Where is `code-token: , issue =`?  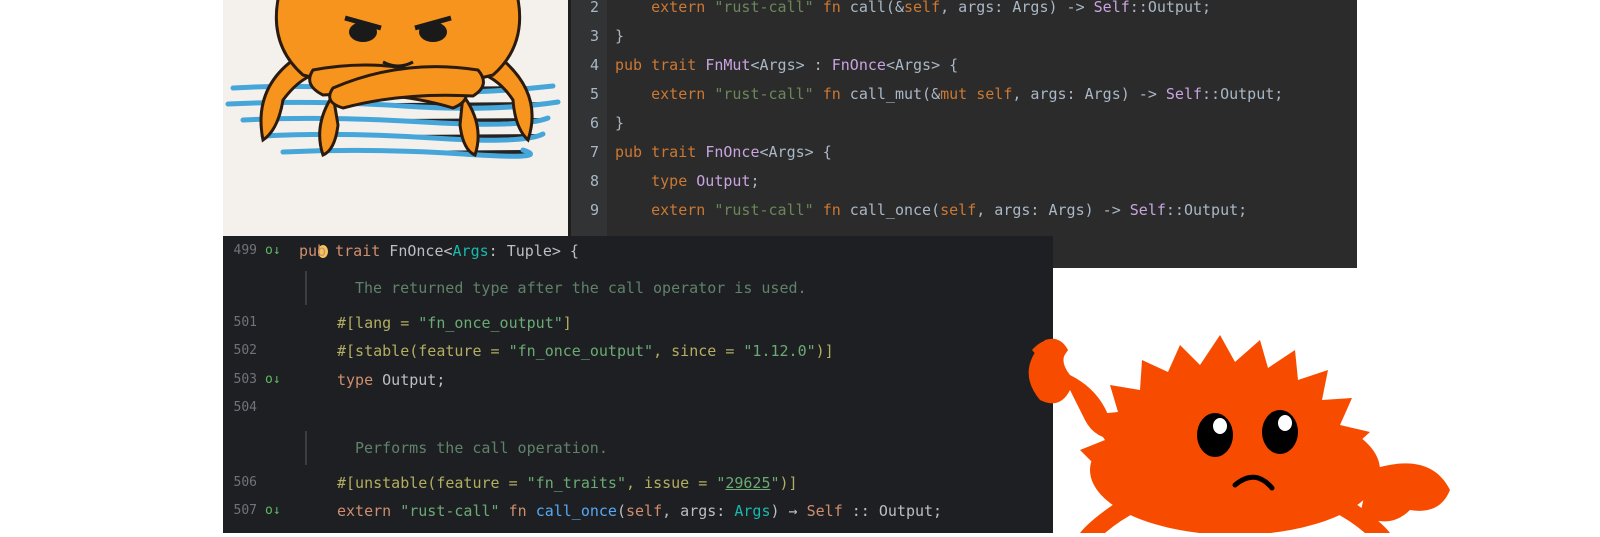
code-token: , issue = is located at coordinates (671, 483).